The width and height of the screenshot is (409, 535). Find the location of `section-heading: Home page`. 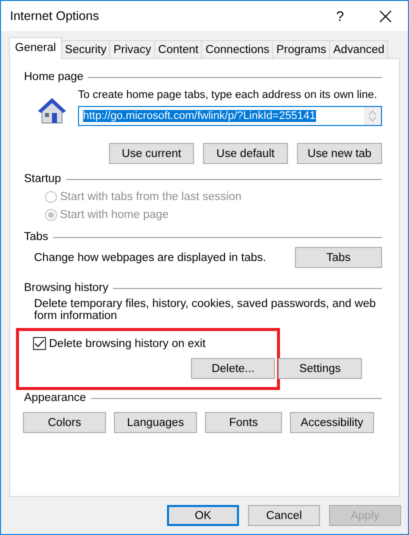

section-heading: Home page is located at coordinates (54, 77).